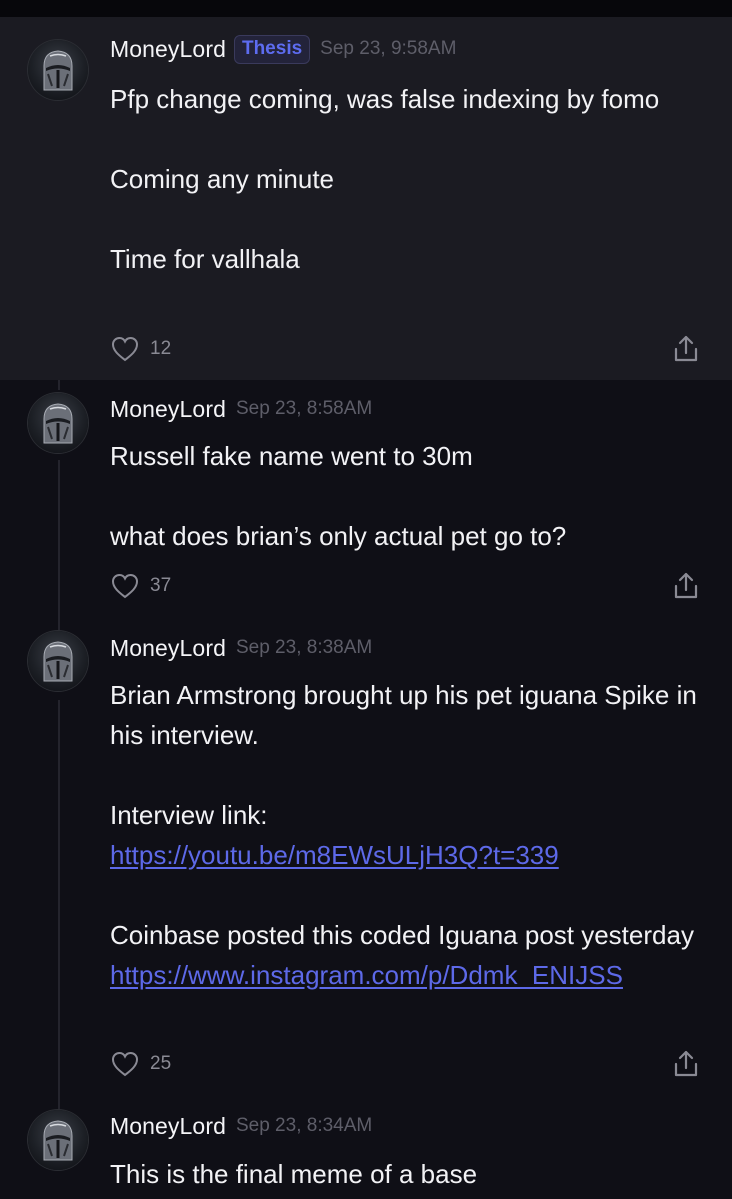 This screenshot has height=1199, width=732. What do you see at coordinates (406, 1064) in the screenshot?
I see `post-actions: 25` at bounding box center [406, 1064].